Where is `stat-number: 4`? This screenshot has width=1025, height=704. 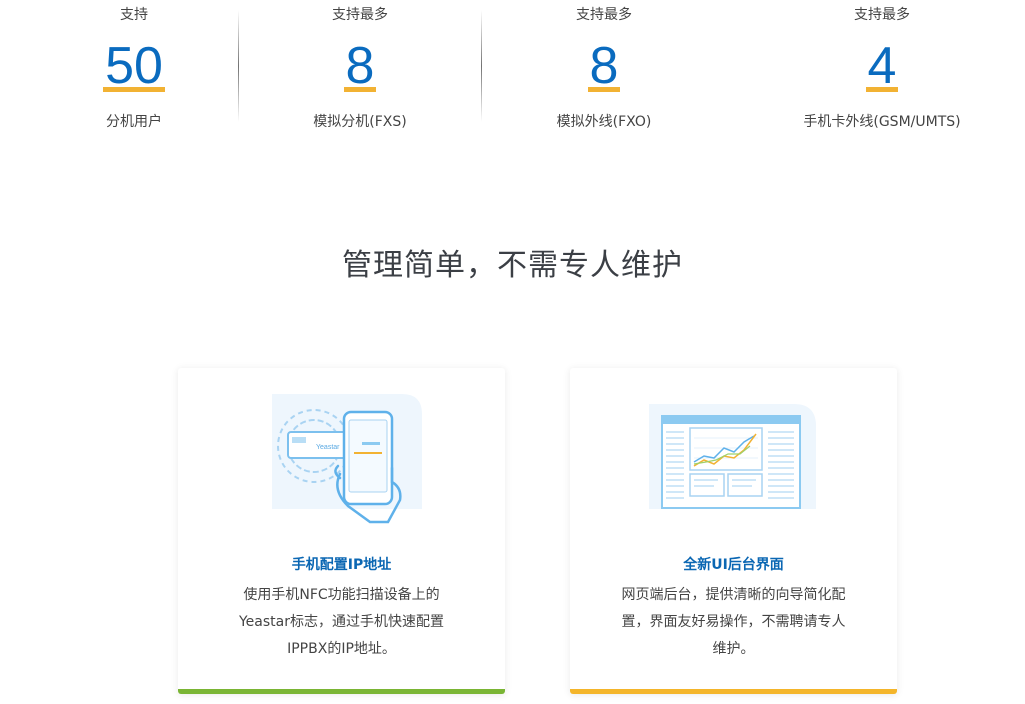 stat-number: 4 is located at coordinates (882, 66).